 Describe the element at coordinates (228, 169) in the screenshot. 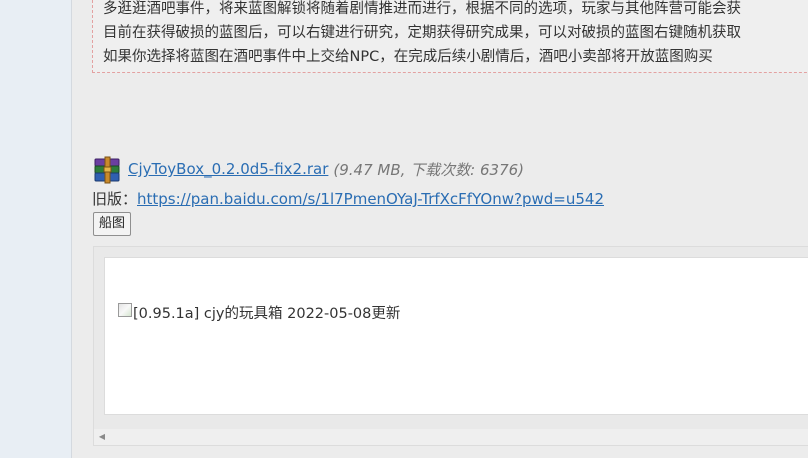

I see `attachment-download-link: CjyToyBox_0.2.0d5-fix2.rar` at that location.